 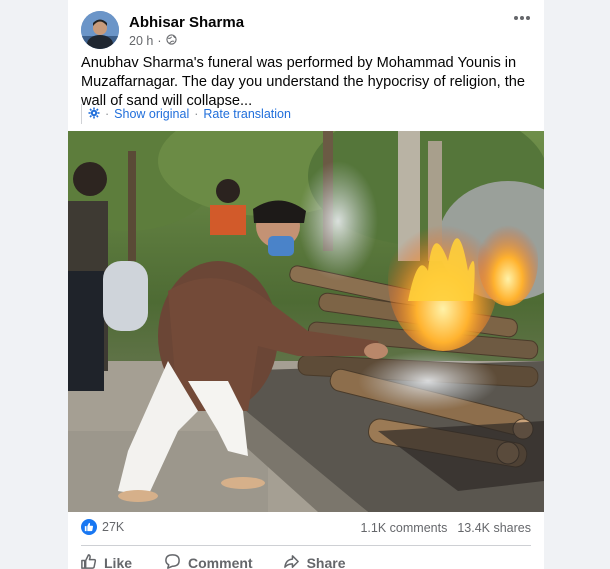 I want to click on post-header: Abhisar Sharma 20 h ·, so click(x=306, y=28).